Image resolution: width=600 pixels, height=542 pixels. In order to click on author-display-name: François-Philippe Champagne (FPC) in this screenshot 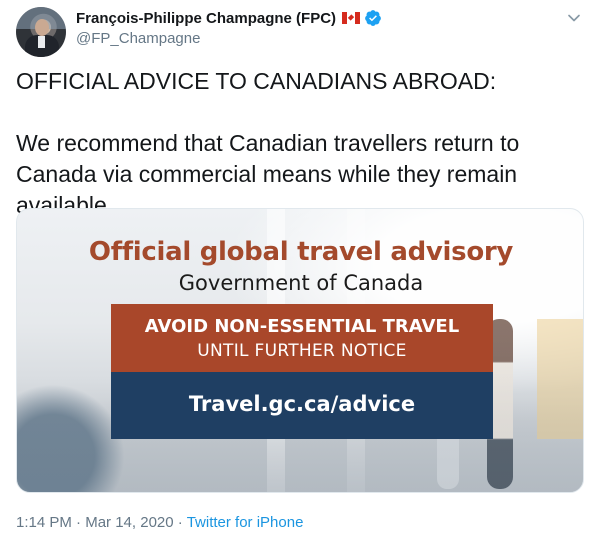, I will do `click(206, 18)`.